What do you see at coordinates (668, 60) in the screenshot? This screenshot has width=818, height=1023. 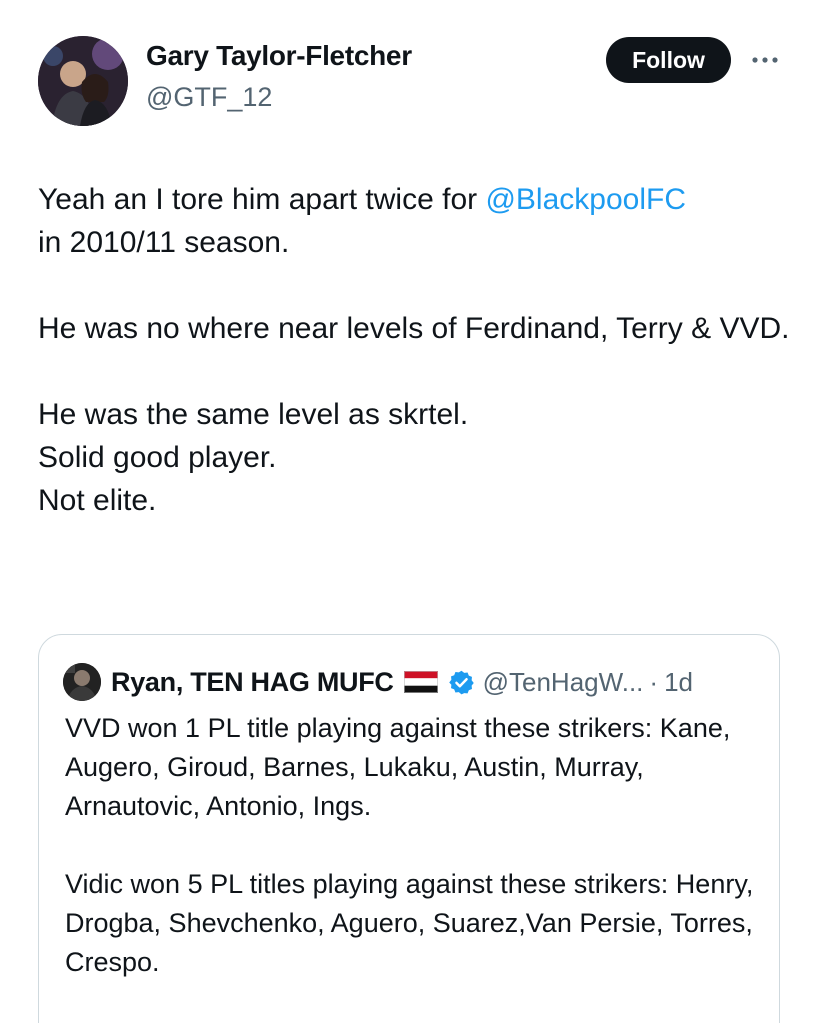 I see `follow-button: Follow` at bounding box center [668, 60].